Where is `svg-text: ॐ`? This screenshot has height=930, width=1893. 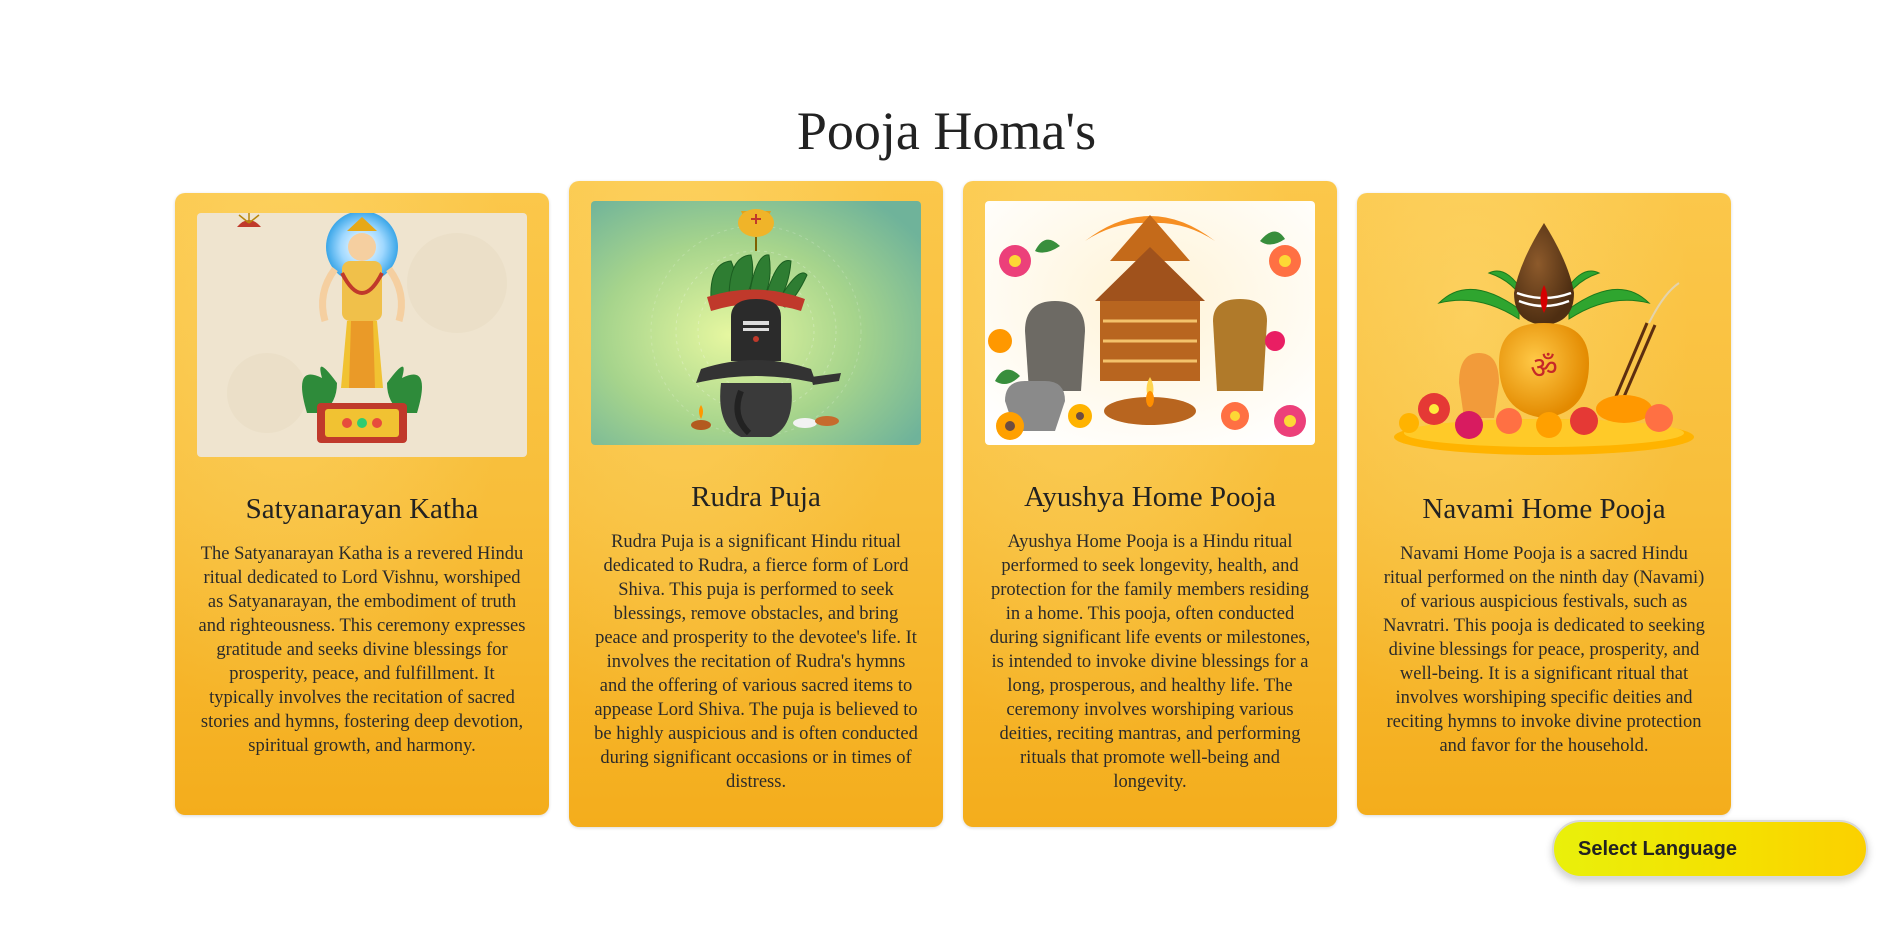 svg-text: ॐ is located at coordinates (1543, 368).